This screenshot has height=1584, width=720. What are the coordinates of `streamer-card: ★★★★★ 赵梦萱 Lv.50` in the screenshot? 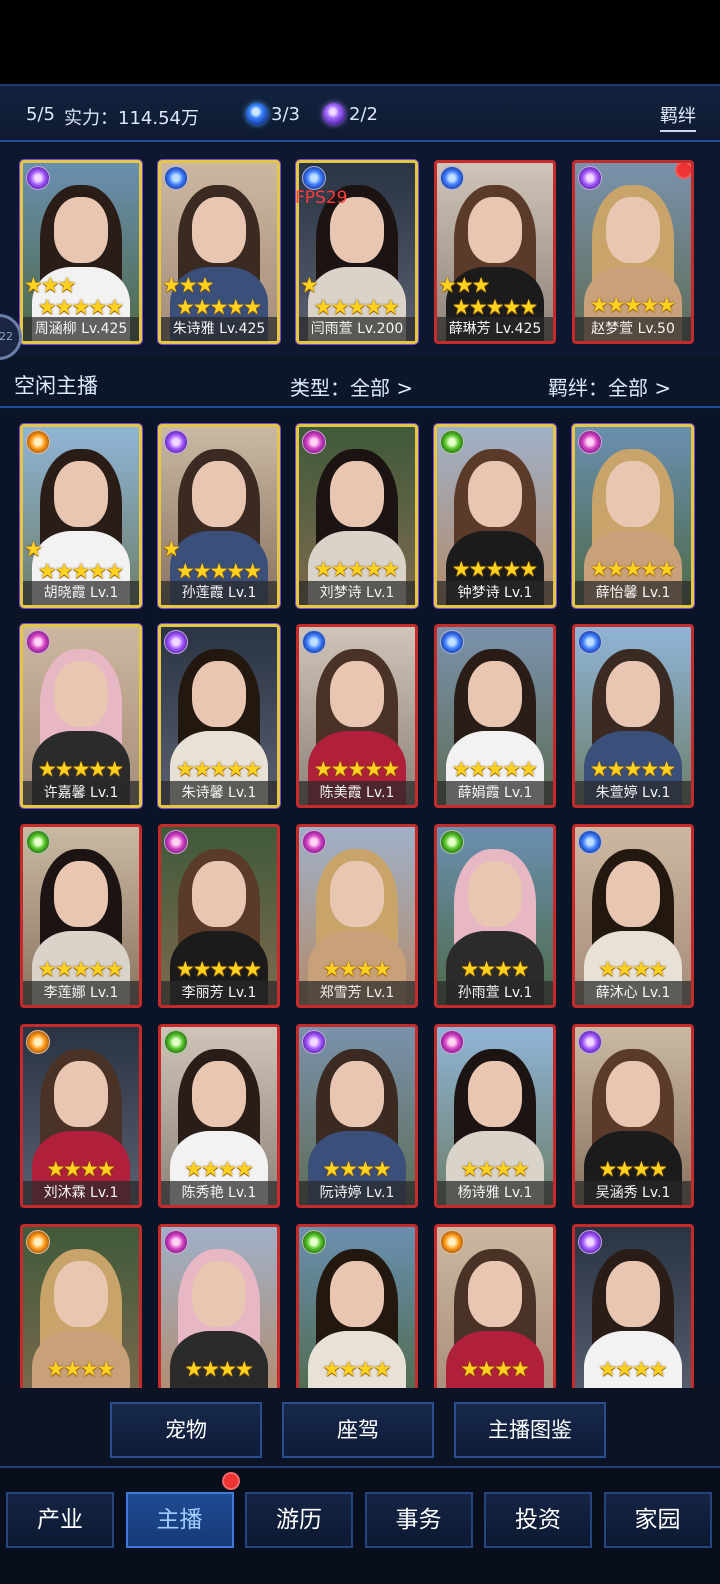 It's located at (633, 252).